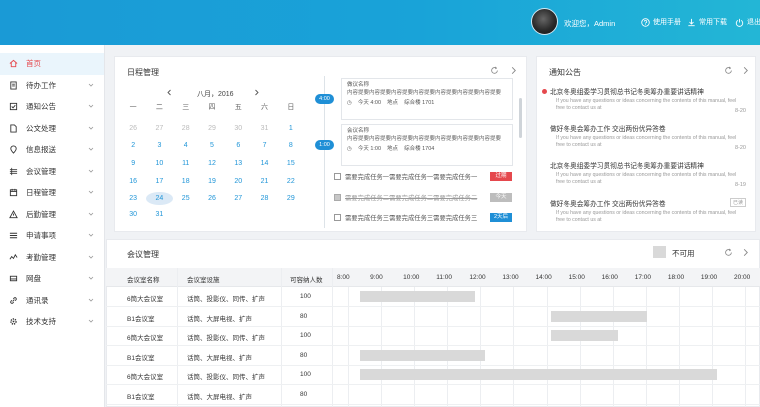 The width and height of the screenshot is (760, 407). I want to click on calendar-day: 10, so click(159, 163).